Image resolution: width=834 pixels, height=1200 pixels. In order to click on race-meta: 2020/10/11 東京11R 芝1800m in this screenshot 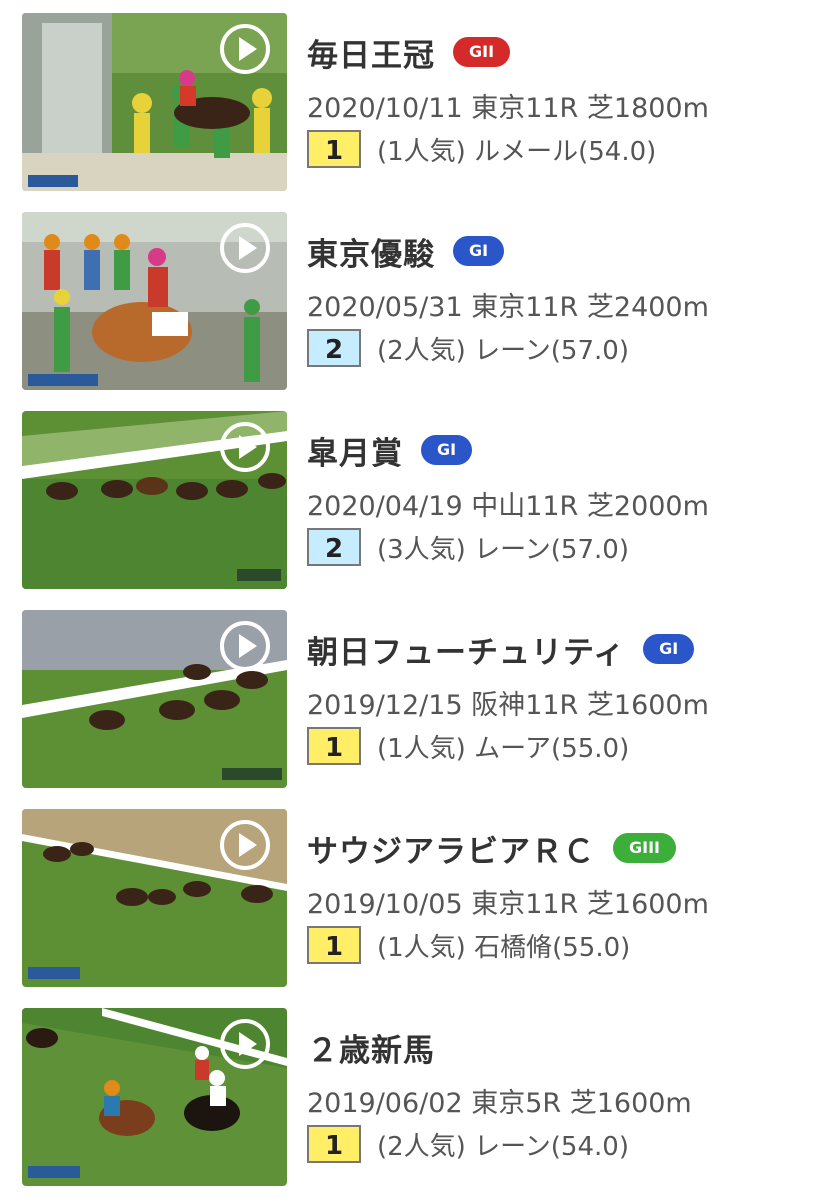, I will do `click(508, 108)`.